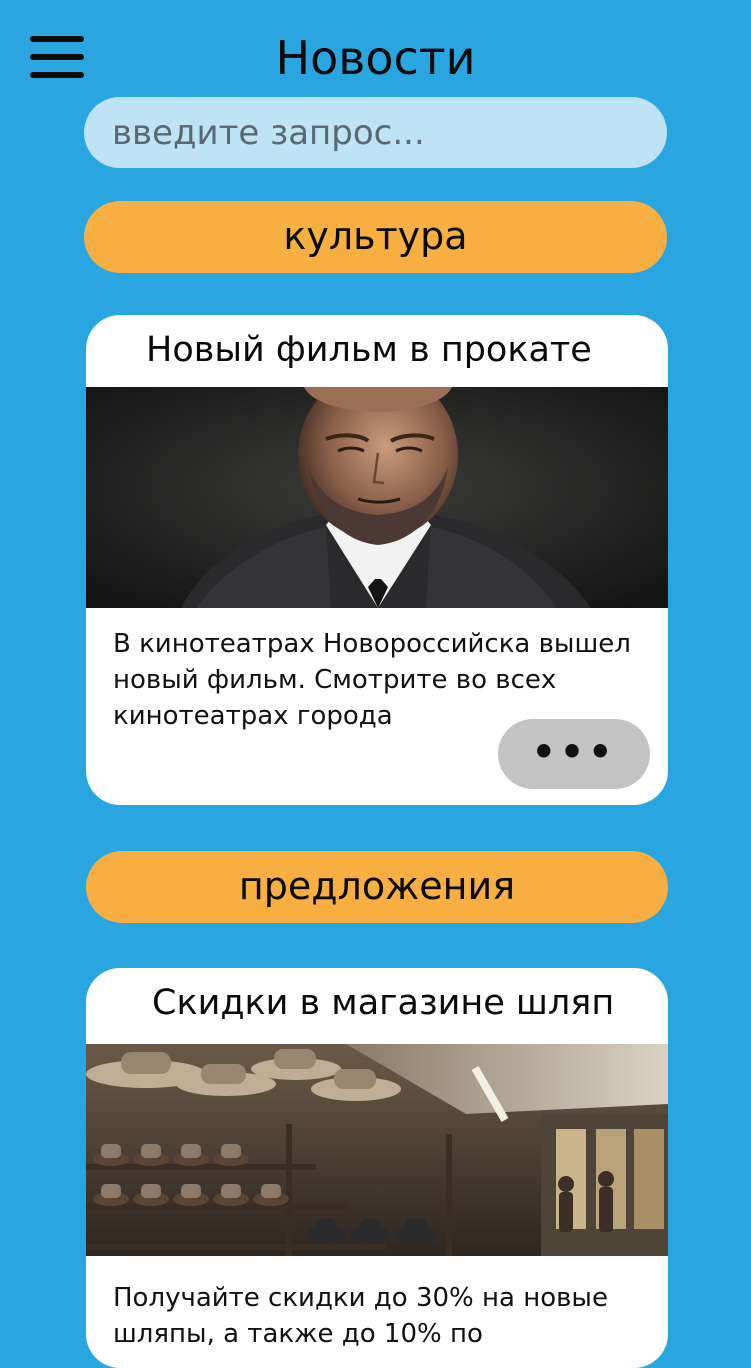  I want to click on category-offers-button: предложения, so click(377, 887).